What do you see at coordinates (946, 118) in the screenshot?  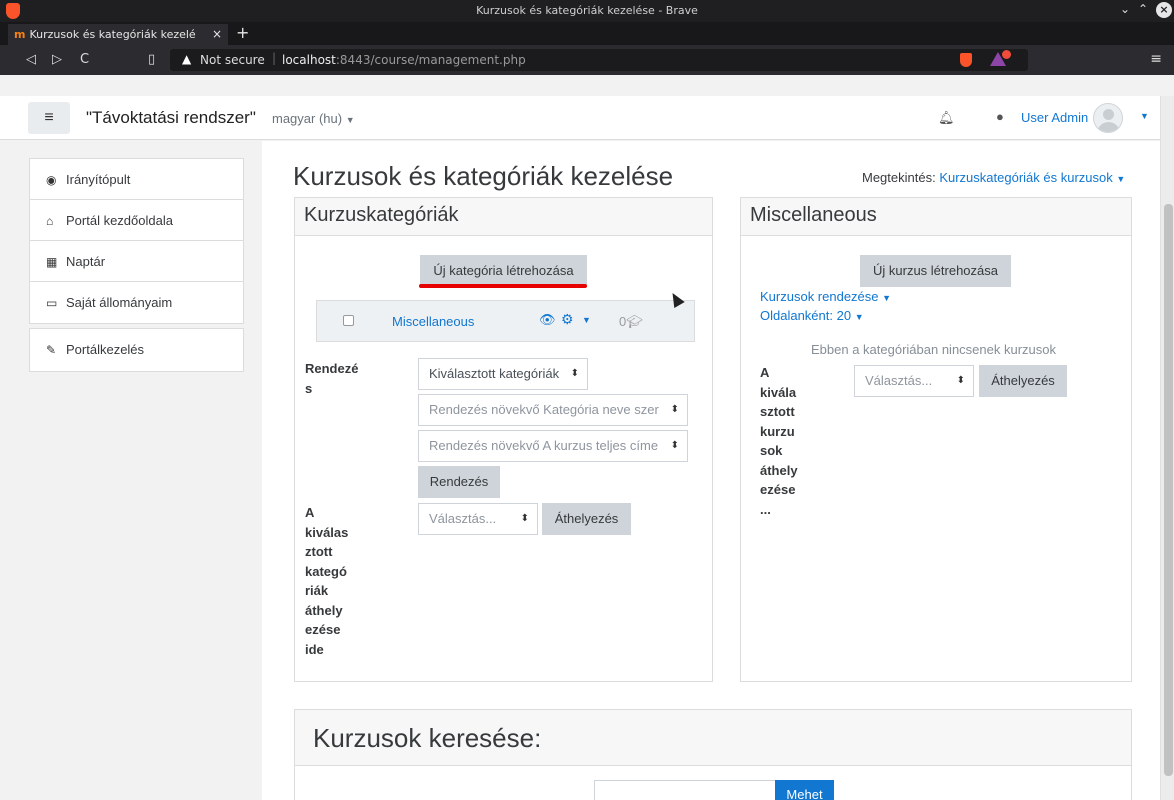 I see `notification-bell-icon: 🔔︎` at bounding box center [946, 118].